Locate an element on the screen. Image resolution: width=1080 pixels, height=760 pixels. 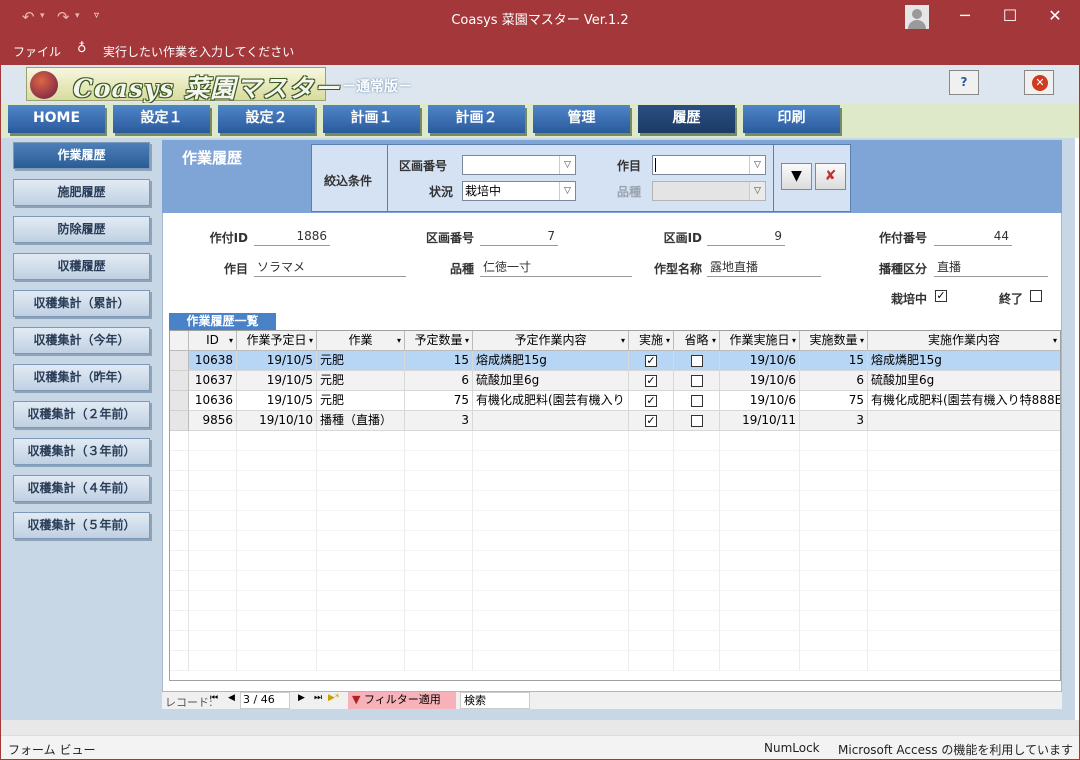
column-header-id: ID ▾ is located at coordinates (213, 341).